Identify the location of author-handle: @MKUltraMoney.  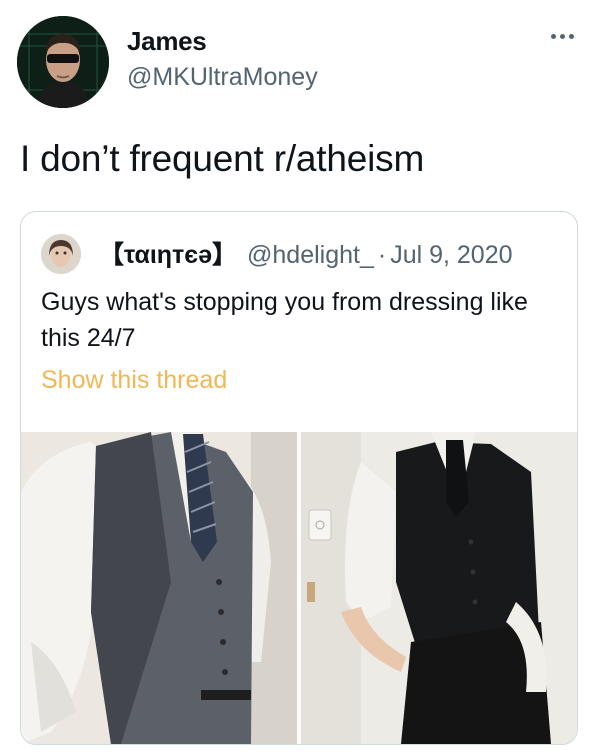
(222, 77).